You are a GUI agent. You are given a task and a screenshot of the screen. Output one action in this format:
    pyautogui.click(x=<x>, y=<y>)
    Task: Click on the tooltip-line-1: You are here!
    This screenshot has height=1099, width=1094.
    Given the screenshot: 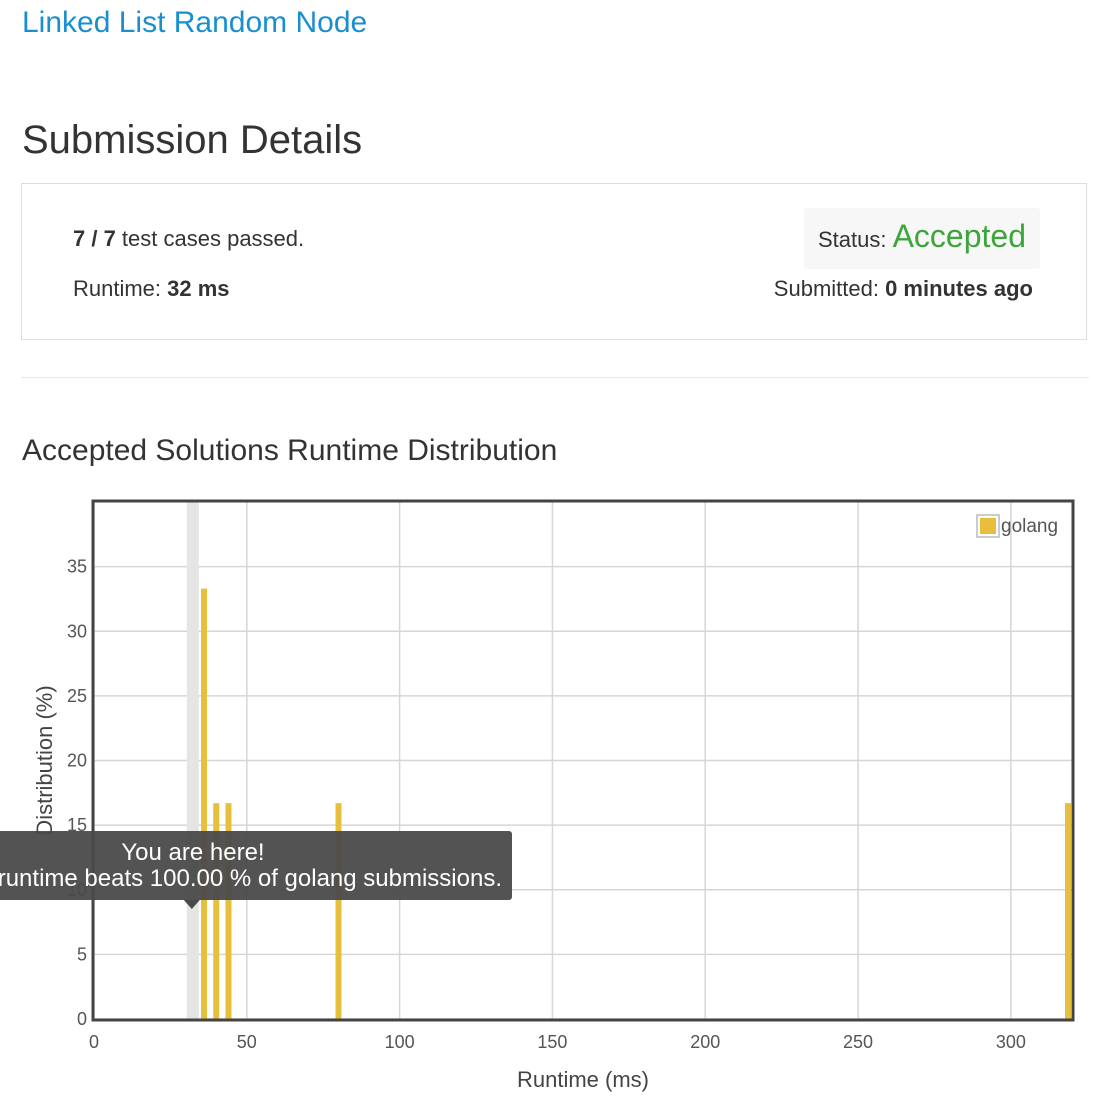 What is the action you would take?
    pyautogui.click(x=192, y=852)
    